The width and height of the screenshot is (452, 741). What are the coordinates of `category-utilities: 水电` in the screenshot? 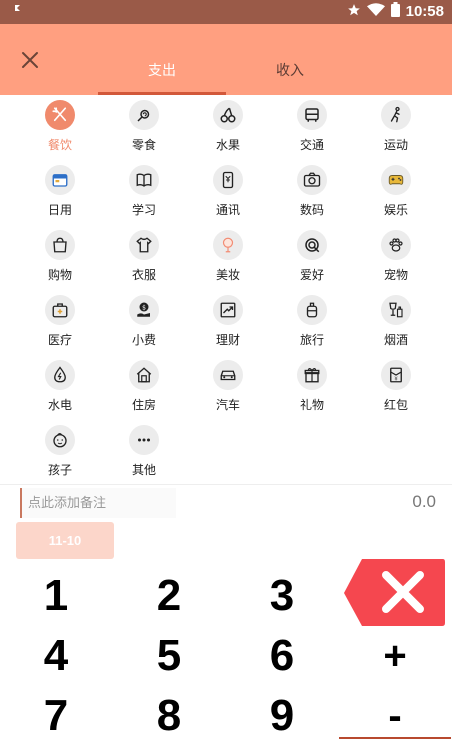 It's located at (60, 390).